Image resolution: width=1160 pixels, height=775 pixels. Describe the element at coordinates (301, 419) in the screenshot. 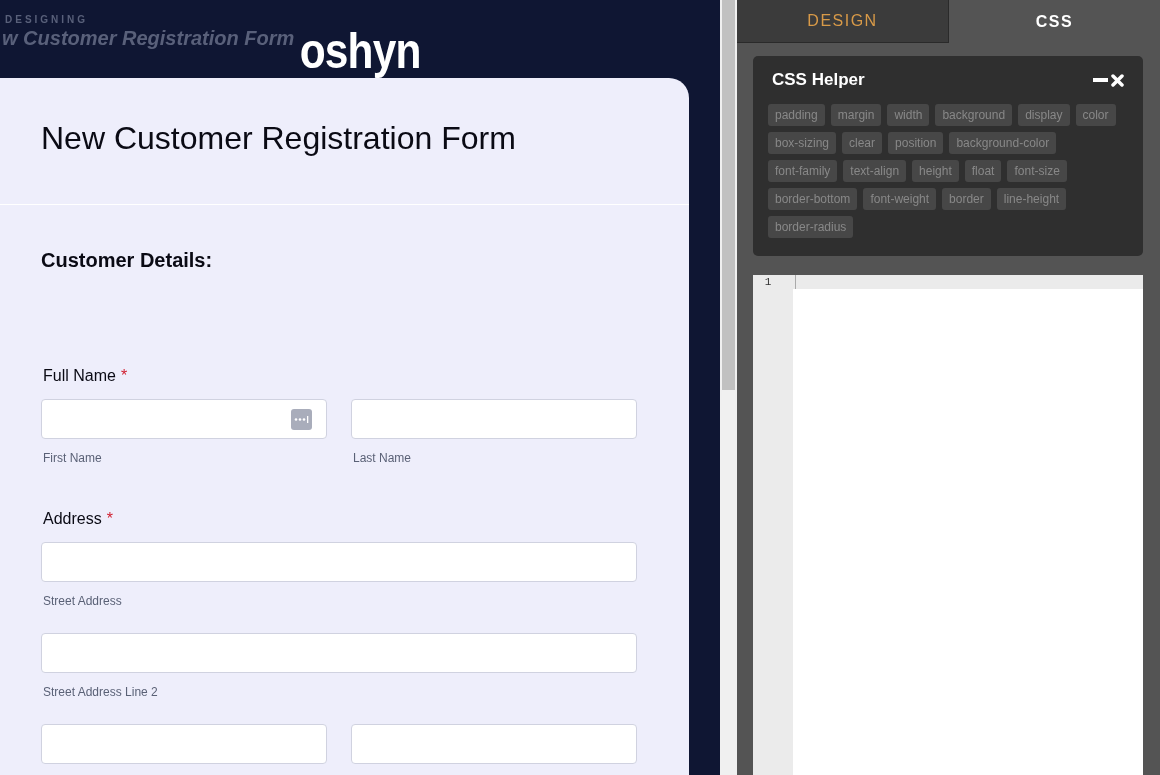

I see `autofill-icon` at that location.